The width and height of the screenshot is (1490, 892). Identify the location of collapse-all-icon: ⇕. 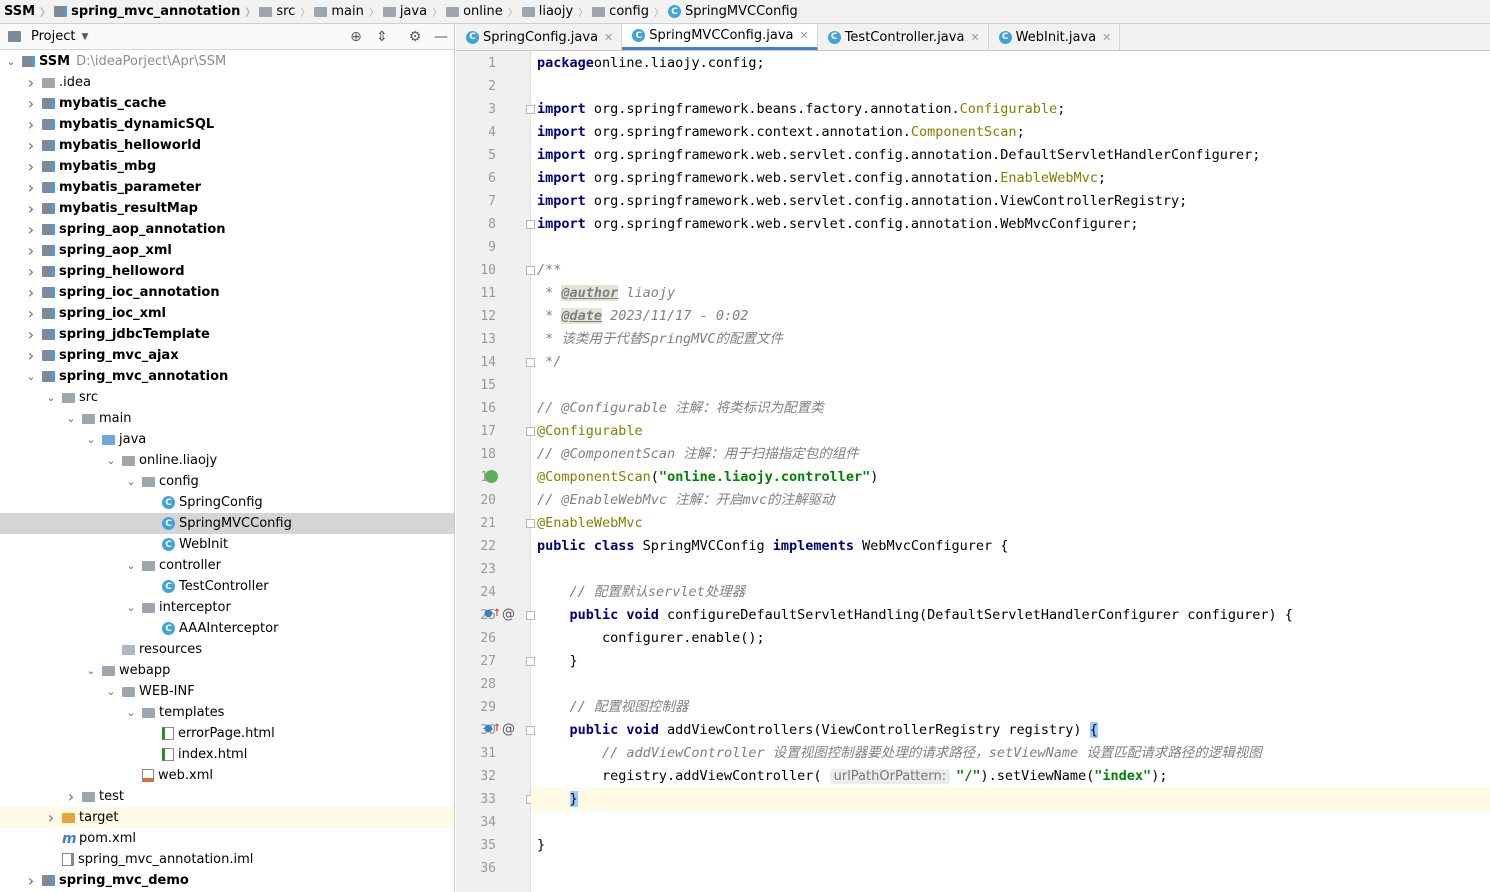
(382, 37).